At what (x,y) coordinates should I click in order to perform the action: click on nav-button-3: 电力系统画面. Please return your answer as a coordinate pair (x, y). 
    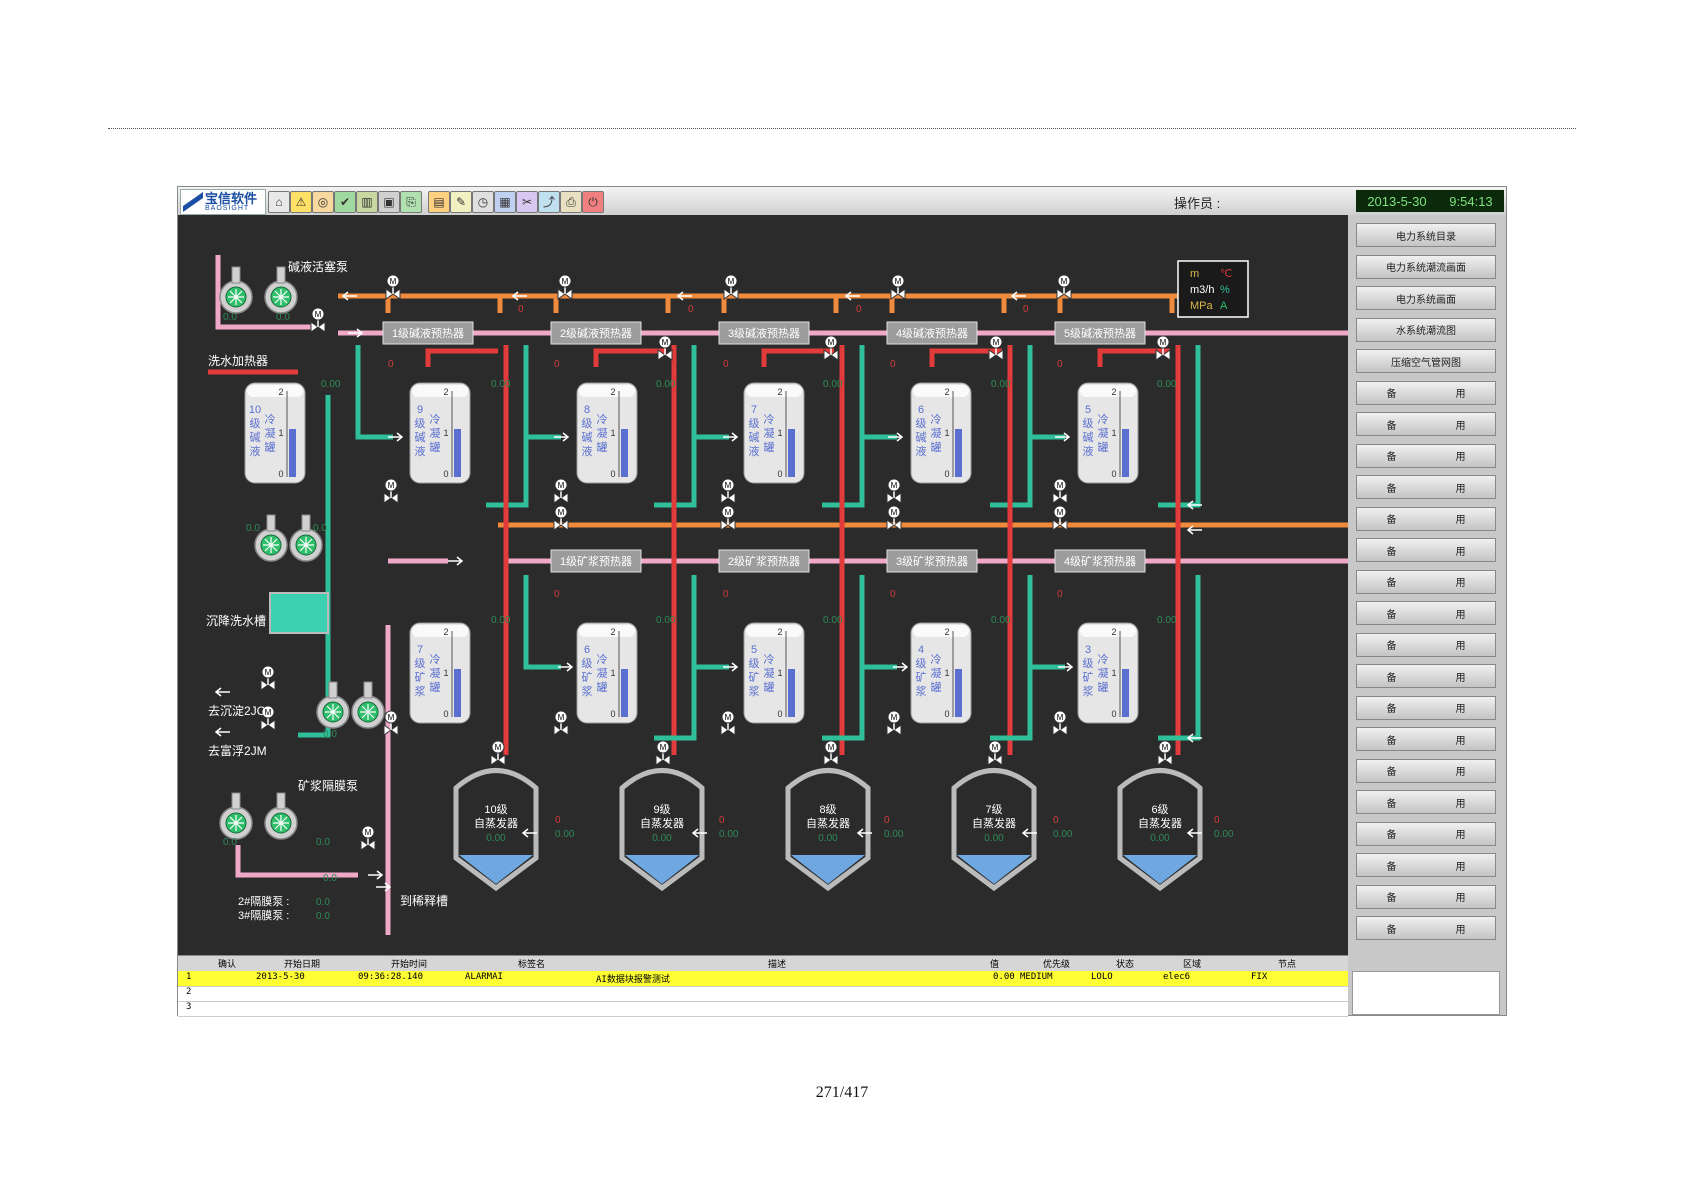
    Looking at the image, I should click on (1426, 298).